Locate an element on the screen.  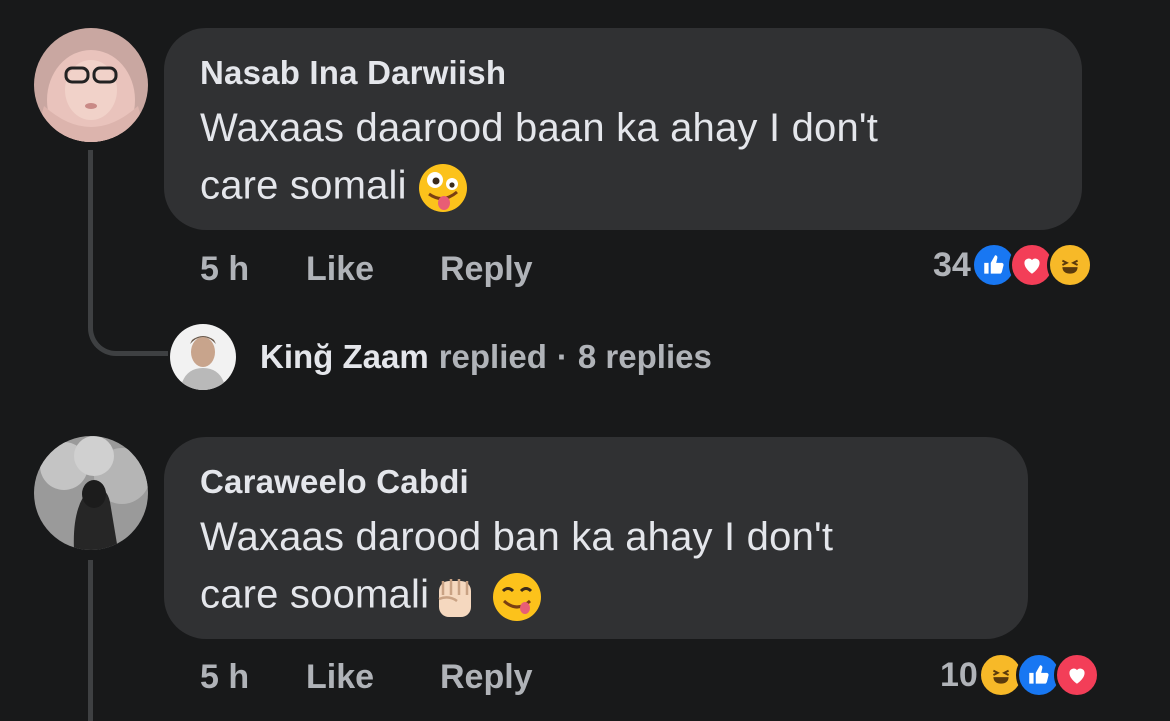
reaction-summary: 34 is located at coordinates (1013, 265).